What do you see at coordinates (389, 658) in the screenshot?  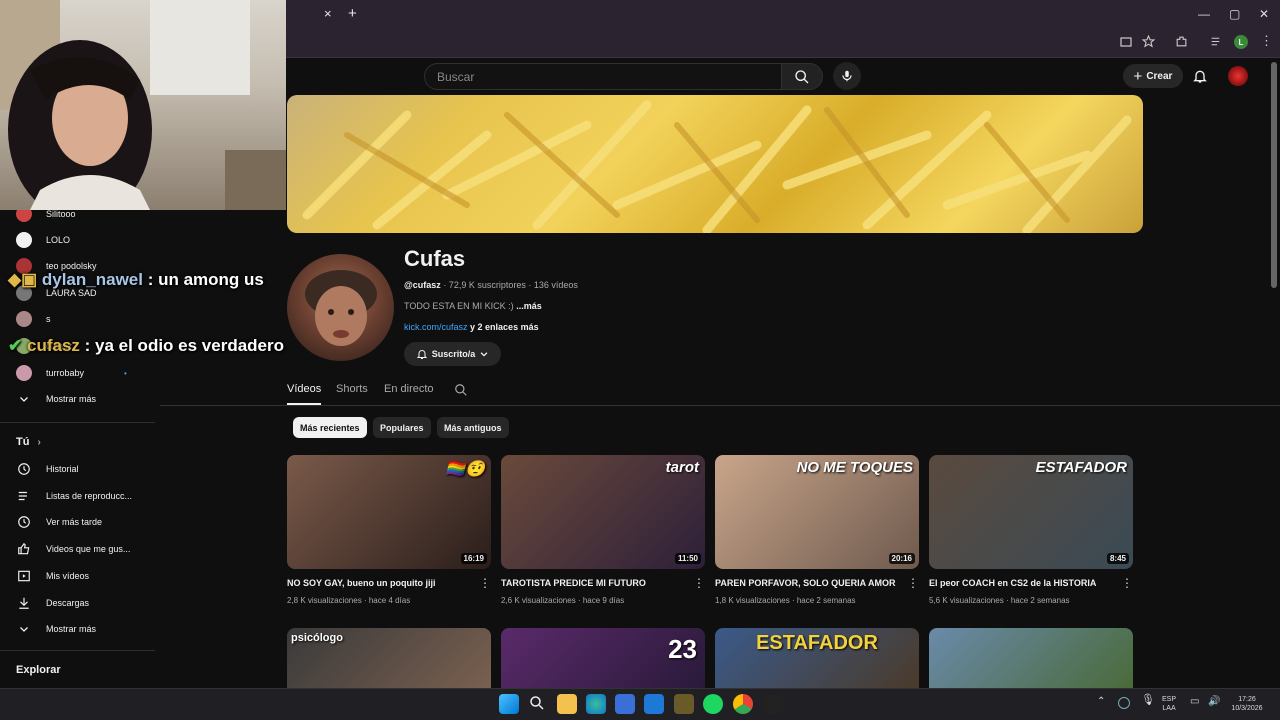 I see `video-thumbnail: psicólogo` at bounding box center [389, 658].